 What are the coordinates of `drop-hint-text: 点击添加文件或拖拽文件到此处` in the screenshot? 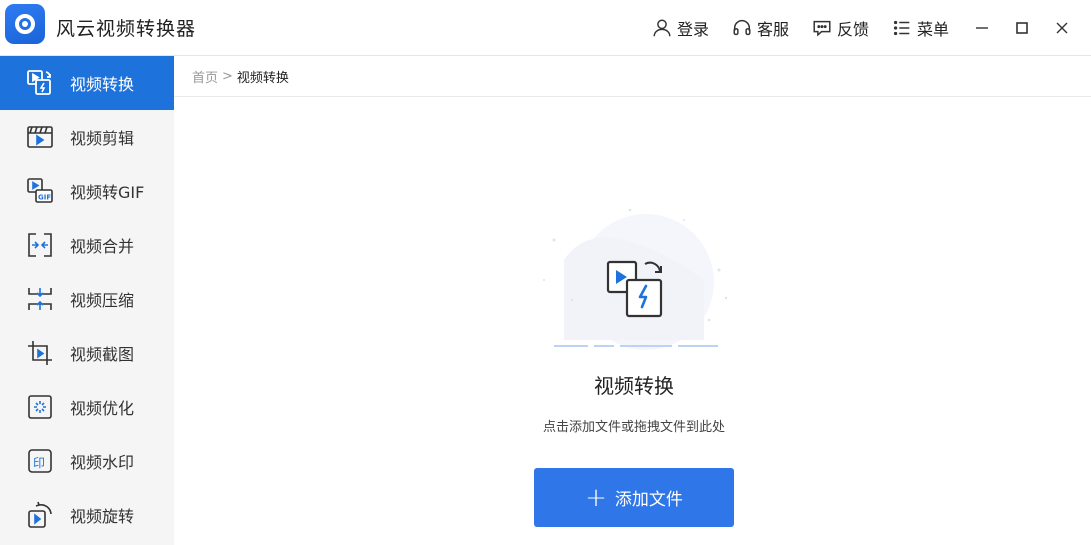 It's located at (633, 427).